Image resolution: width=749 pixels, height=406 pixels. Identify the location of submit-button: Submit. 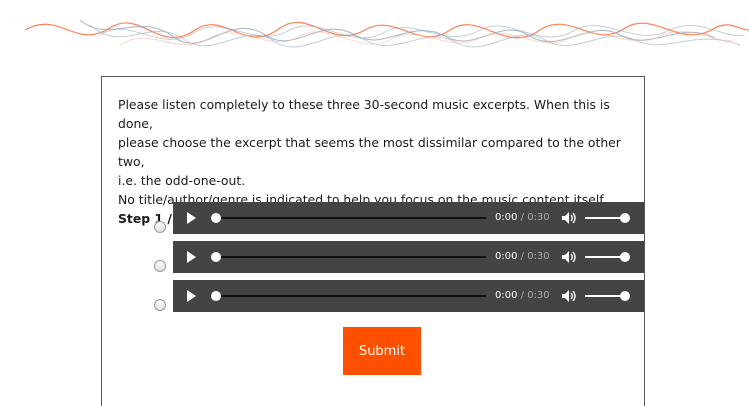
(382, 351).